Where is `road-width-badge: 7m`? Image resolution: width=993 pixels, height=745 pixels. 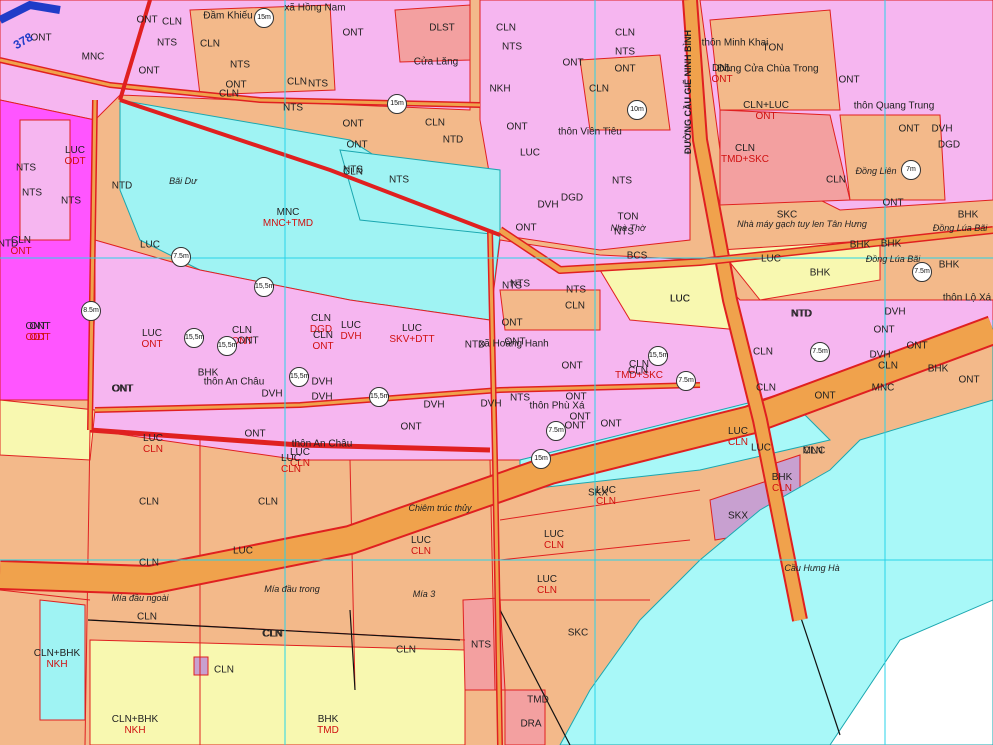
road-width-badge: 7m is located at coordinates (911, 170).